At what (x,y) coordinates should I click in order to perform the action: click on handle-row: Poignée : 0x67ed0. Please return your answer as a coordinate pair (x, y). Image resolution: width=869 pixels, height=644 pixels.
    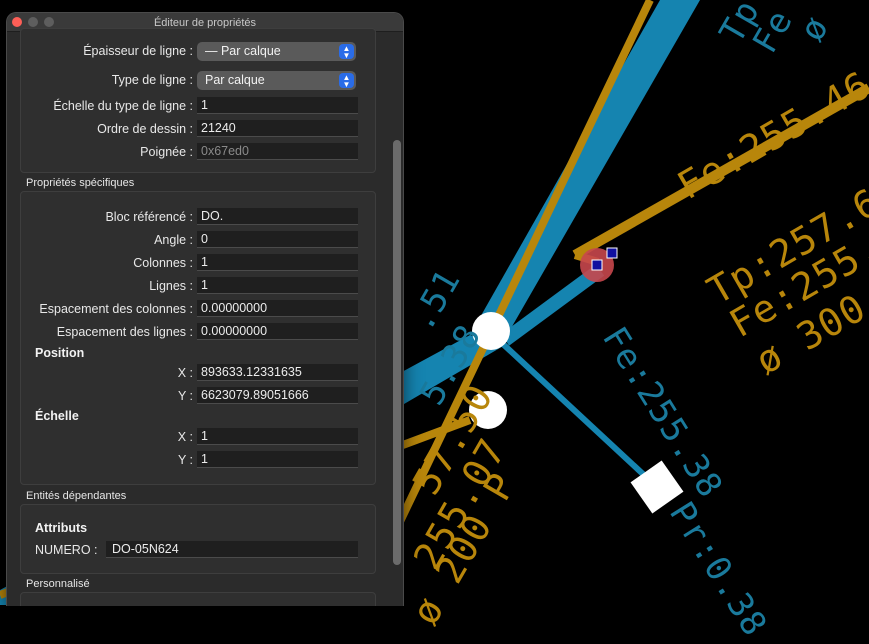
    Looking at the image, I should click on (198, 152).